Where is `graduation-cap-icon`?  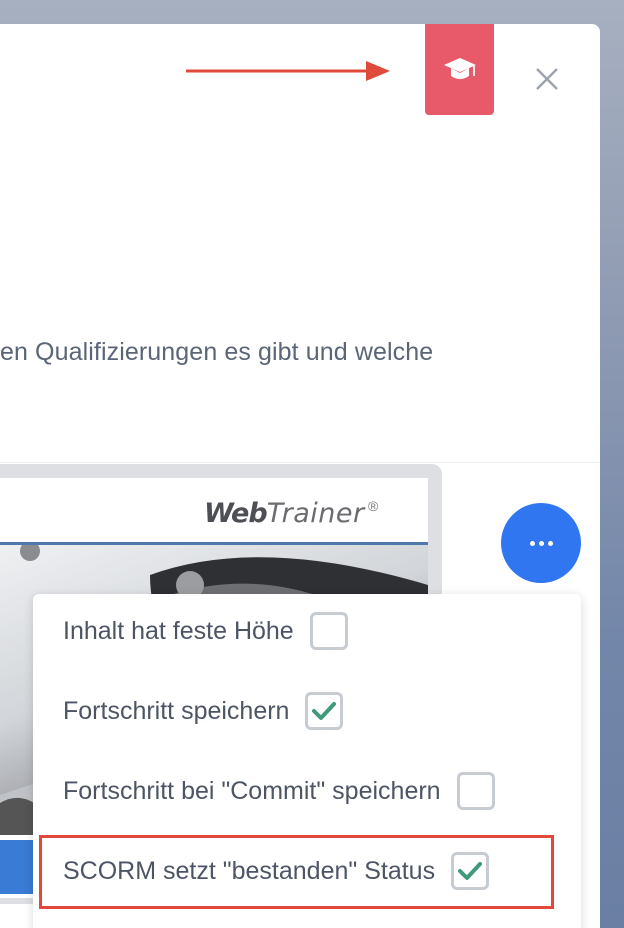
graduation-cap-icon is located at coordinates (459, 68).